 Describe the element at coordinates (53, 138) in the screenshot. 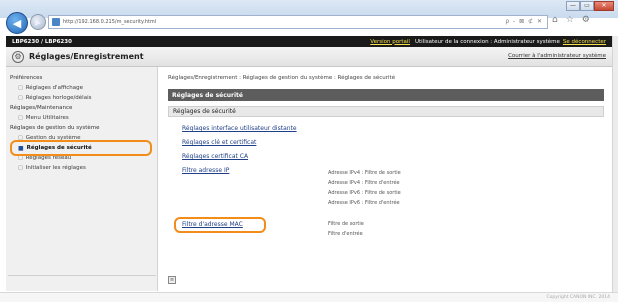

I see `sidebar-item-label: Gestion du système` at that location.